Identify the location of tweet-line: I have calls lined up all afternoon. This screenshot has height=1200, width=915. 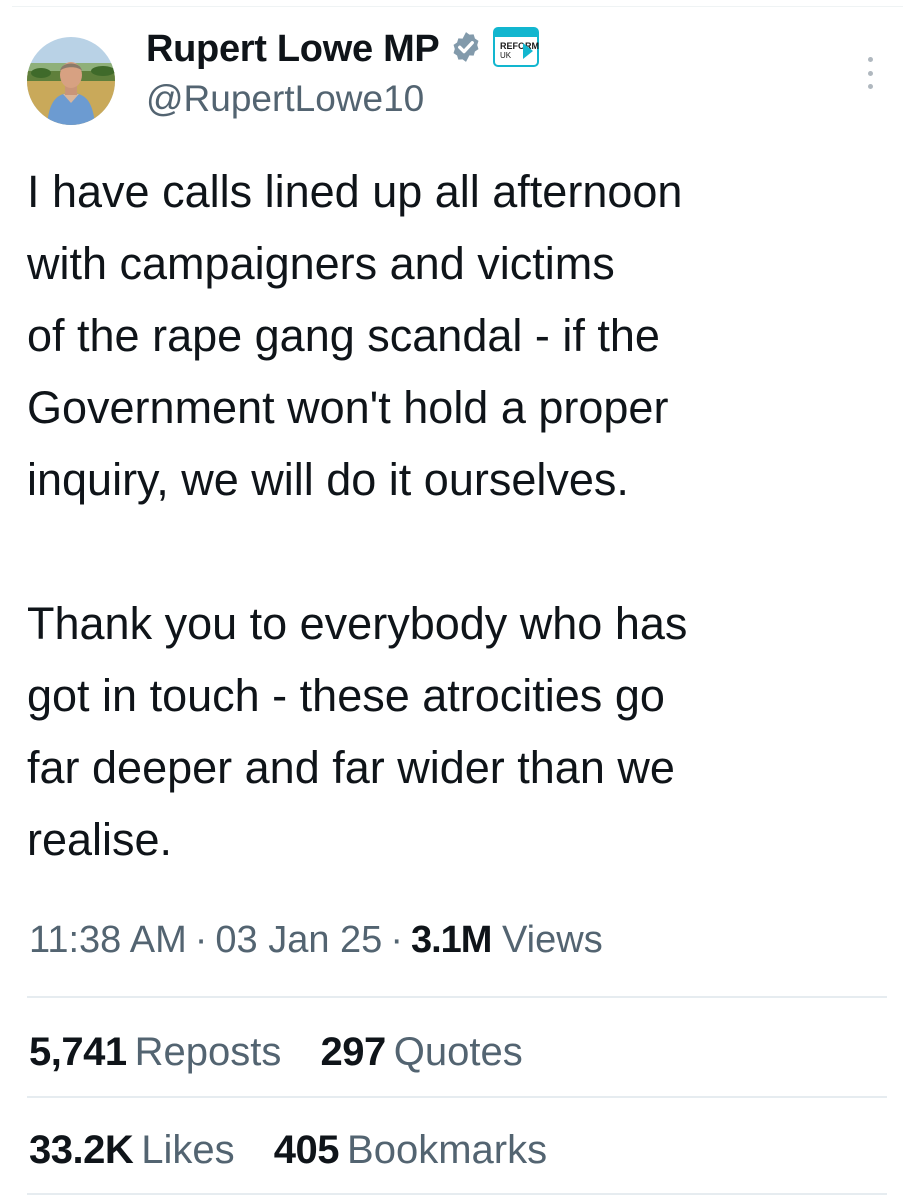
(355, 191).